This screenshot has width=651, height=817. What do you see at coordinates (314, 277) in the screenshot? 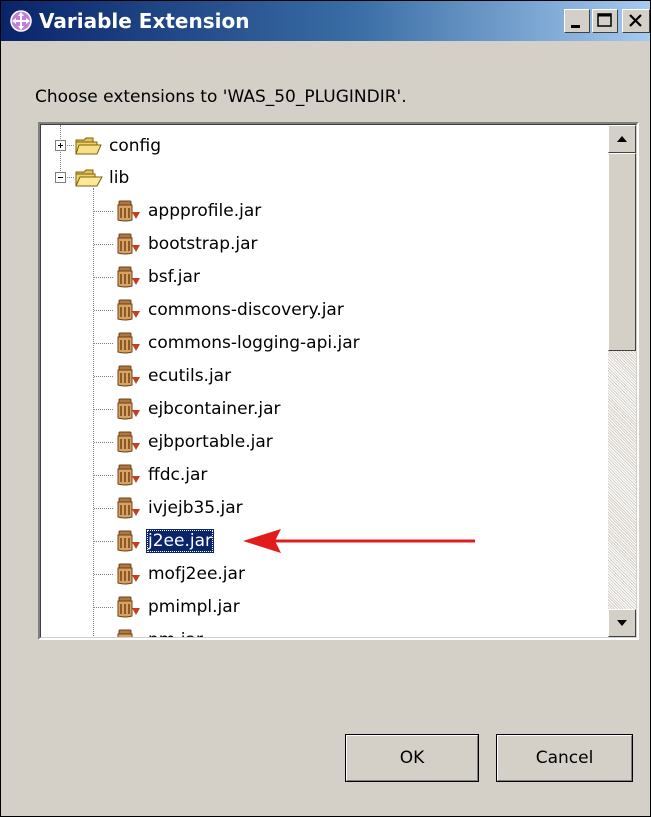
I see `tree-node-jar: bsf.jar` at bounding box center [314, 277].